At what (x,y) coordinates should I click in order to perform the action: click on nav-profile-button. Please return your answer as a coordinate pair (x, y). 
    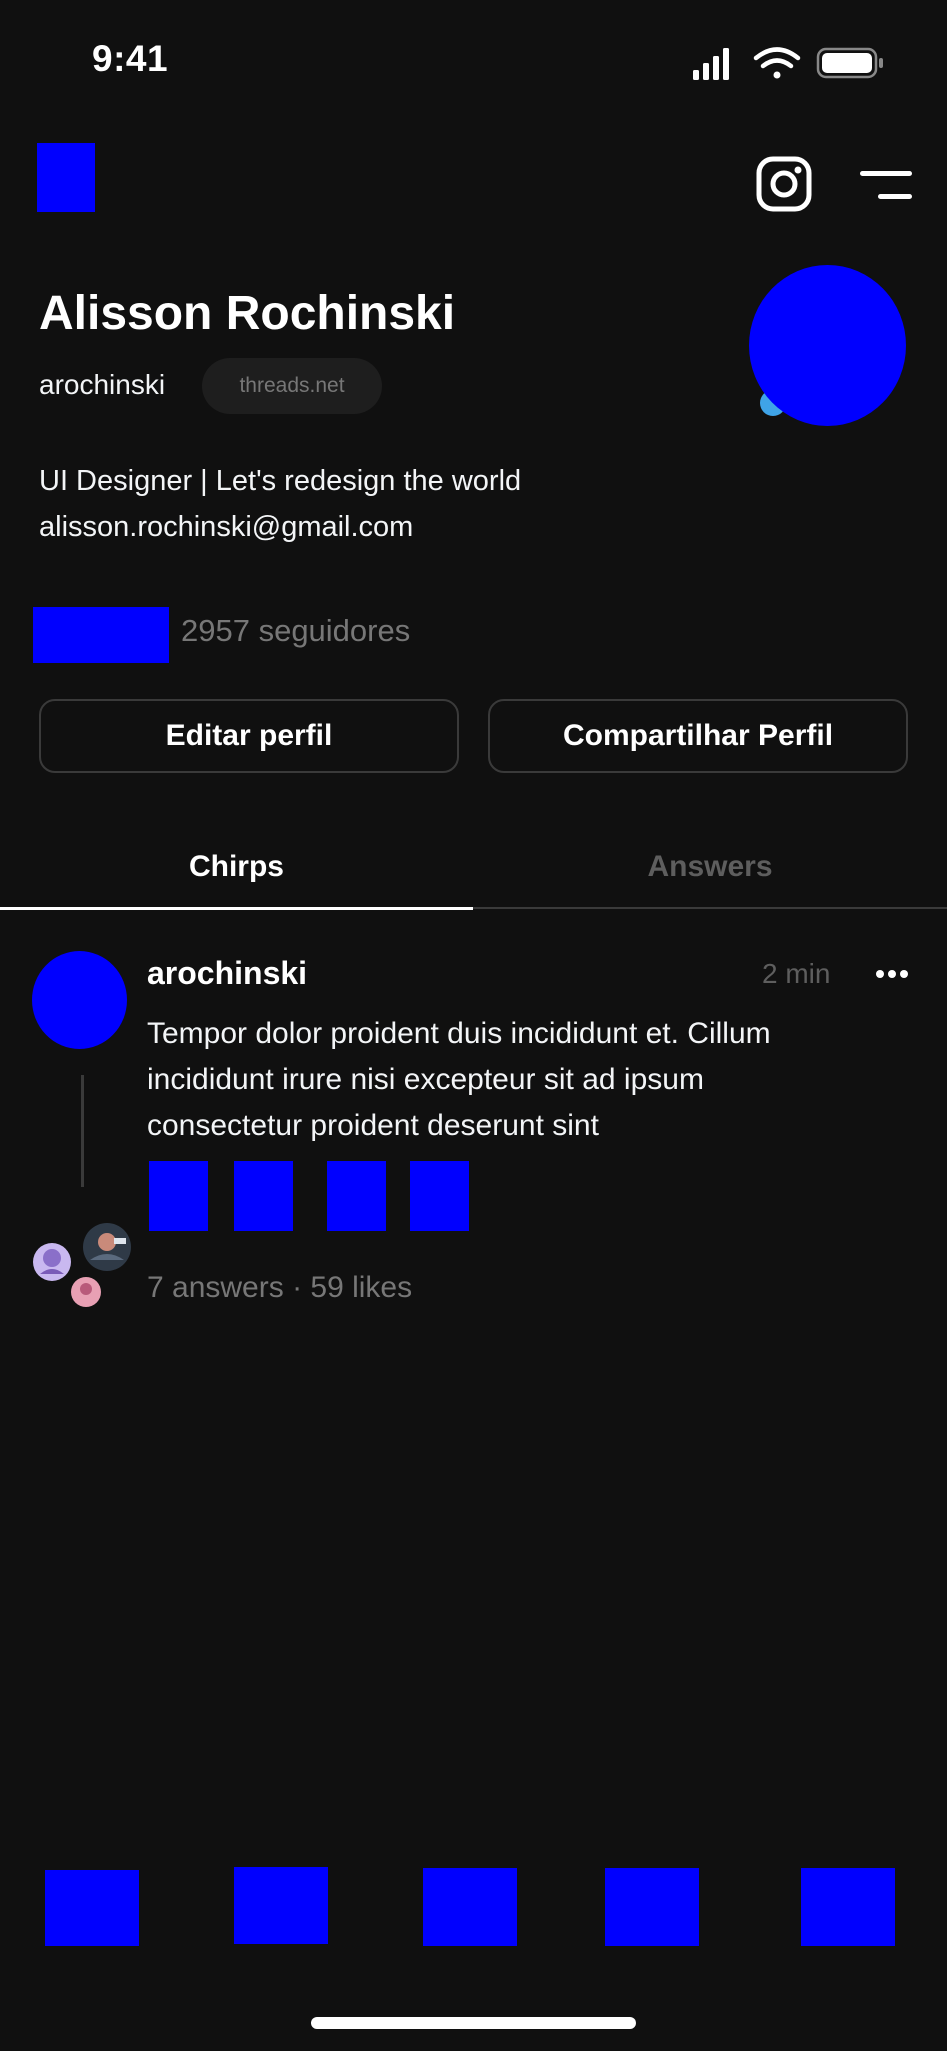
    Looking at the image, I should click on (848, 1907).